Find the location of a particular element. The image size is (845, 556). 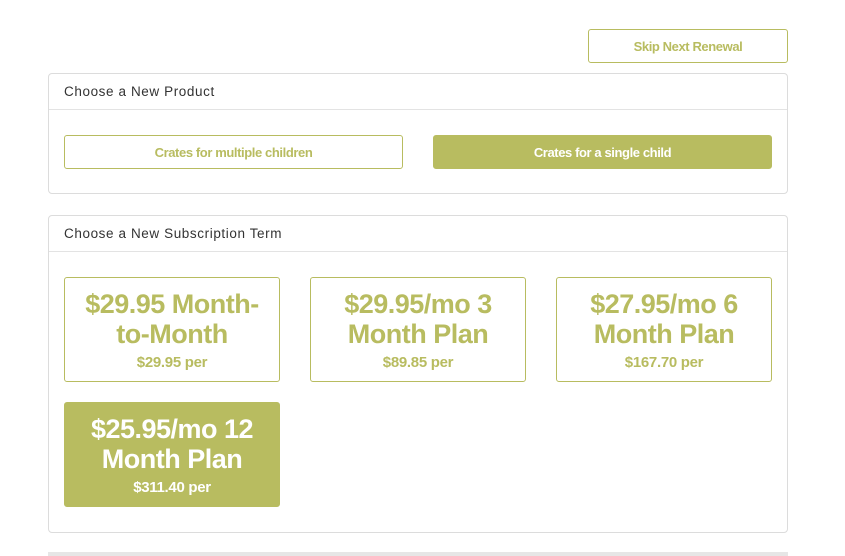

plan-month-to-month: $29.95 Month-to-Month $29.95 per is located at coordinates (172, 329).